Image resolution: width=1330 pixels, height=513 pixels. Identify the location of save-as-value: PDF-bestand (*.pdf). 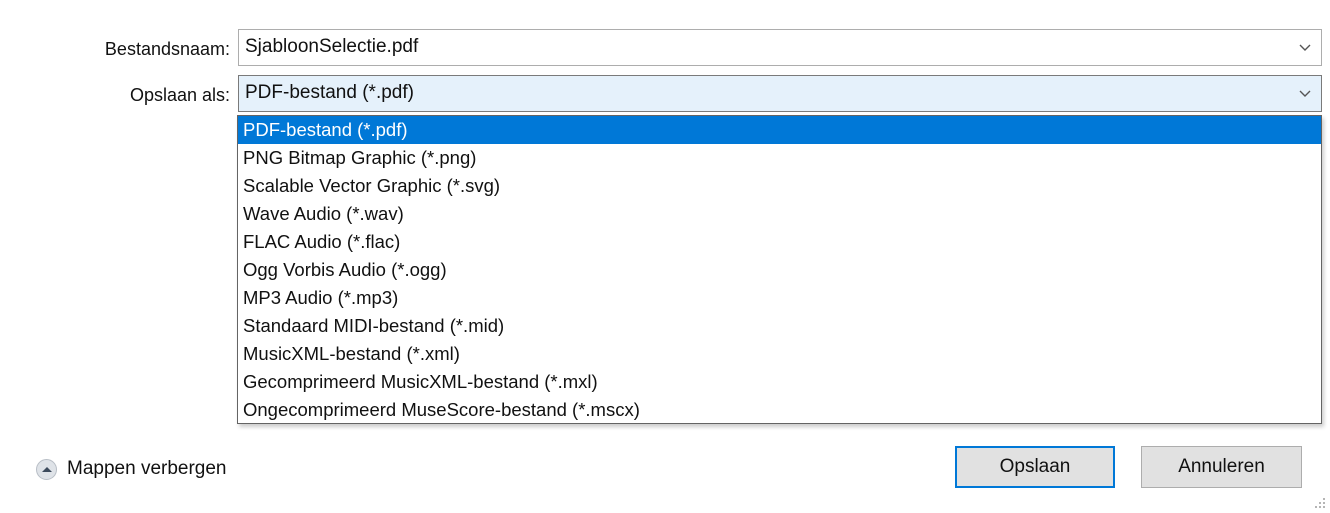
(329, 92).